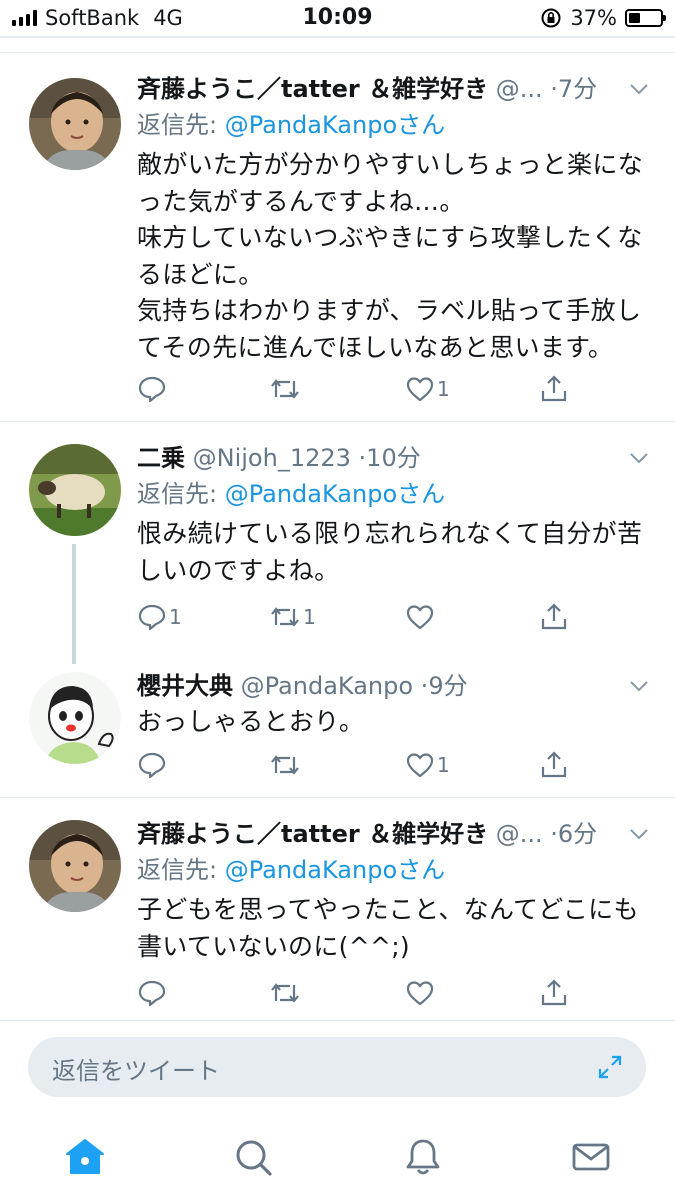 This screenshot has width=675, height=1200. I want to click on tweet-header: 二乗 @Nijoh_1223 ·10分, so click(279, 458).